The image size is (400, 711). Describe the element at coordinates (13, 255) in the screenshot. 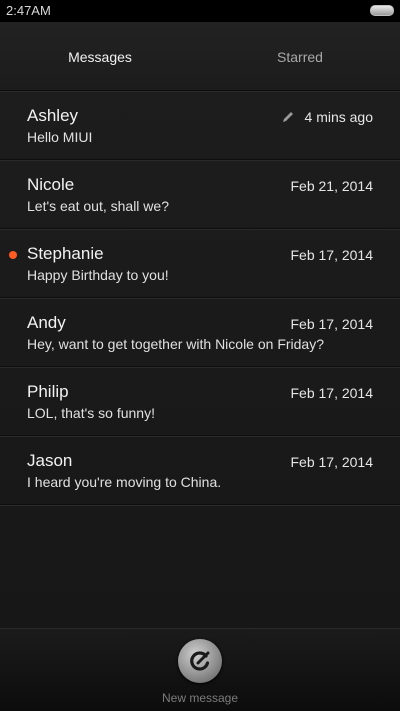

I see `unread-dot-icon` at that location.